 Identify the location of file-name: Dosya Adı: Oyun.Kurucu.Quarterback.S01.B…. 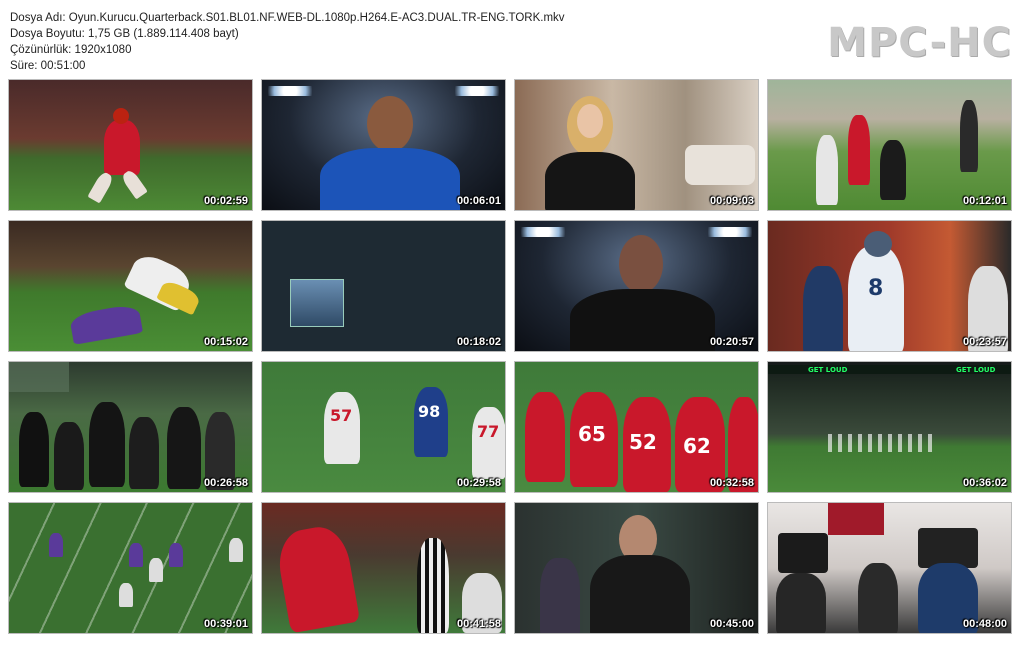
(287, 18).